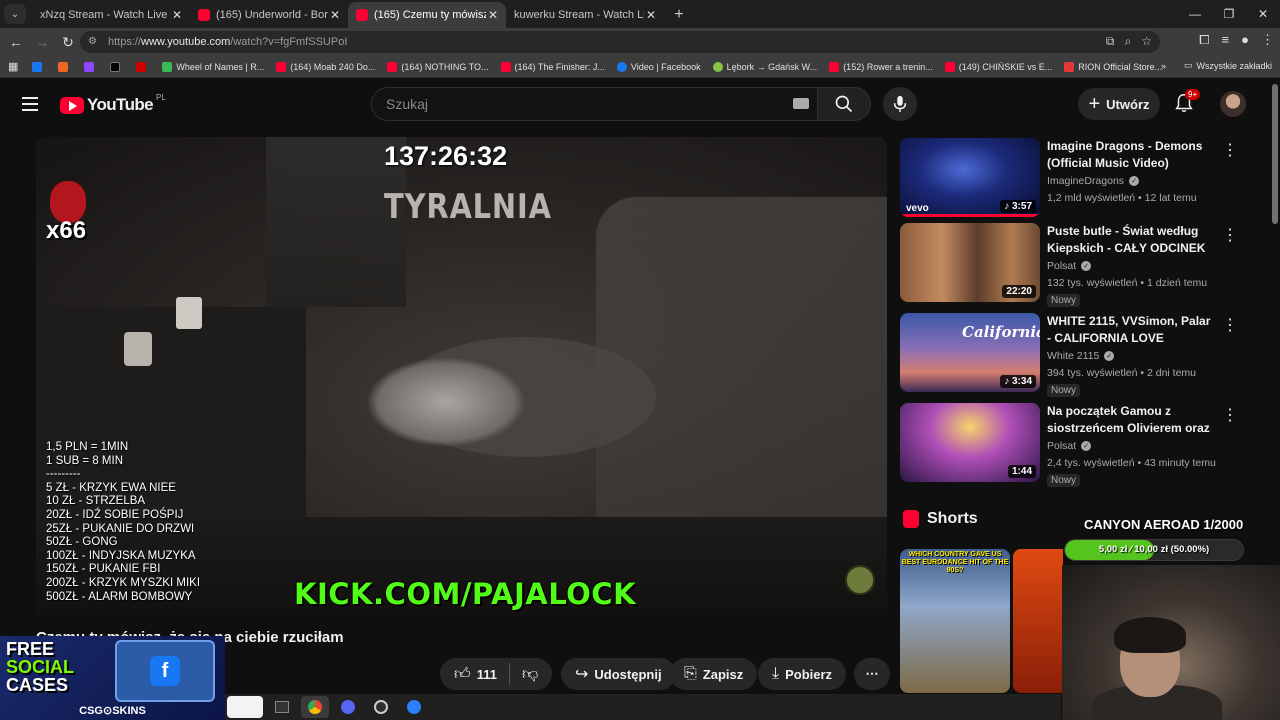 This screenshot has width=1280, height=720. Describe the element at coordinates (446, 156) in the screenshot. I see `countdown-timer: 137:26:32` at that location.